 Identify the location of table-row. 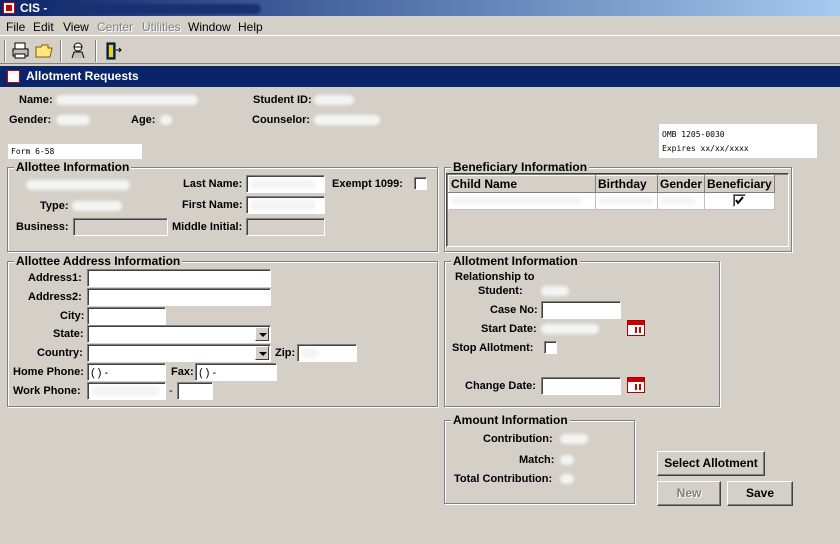
(611, 201).